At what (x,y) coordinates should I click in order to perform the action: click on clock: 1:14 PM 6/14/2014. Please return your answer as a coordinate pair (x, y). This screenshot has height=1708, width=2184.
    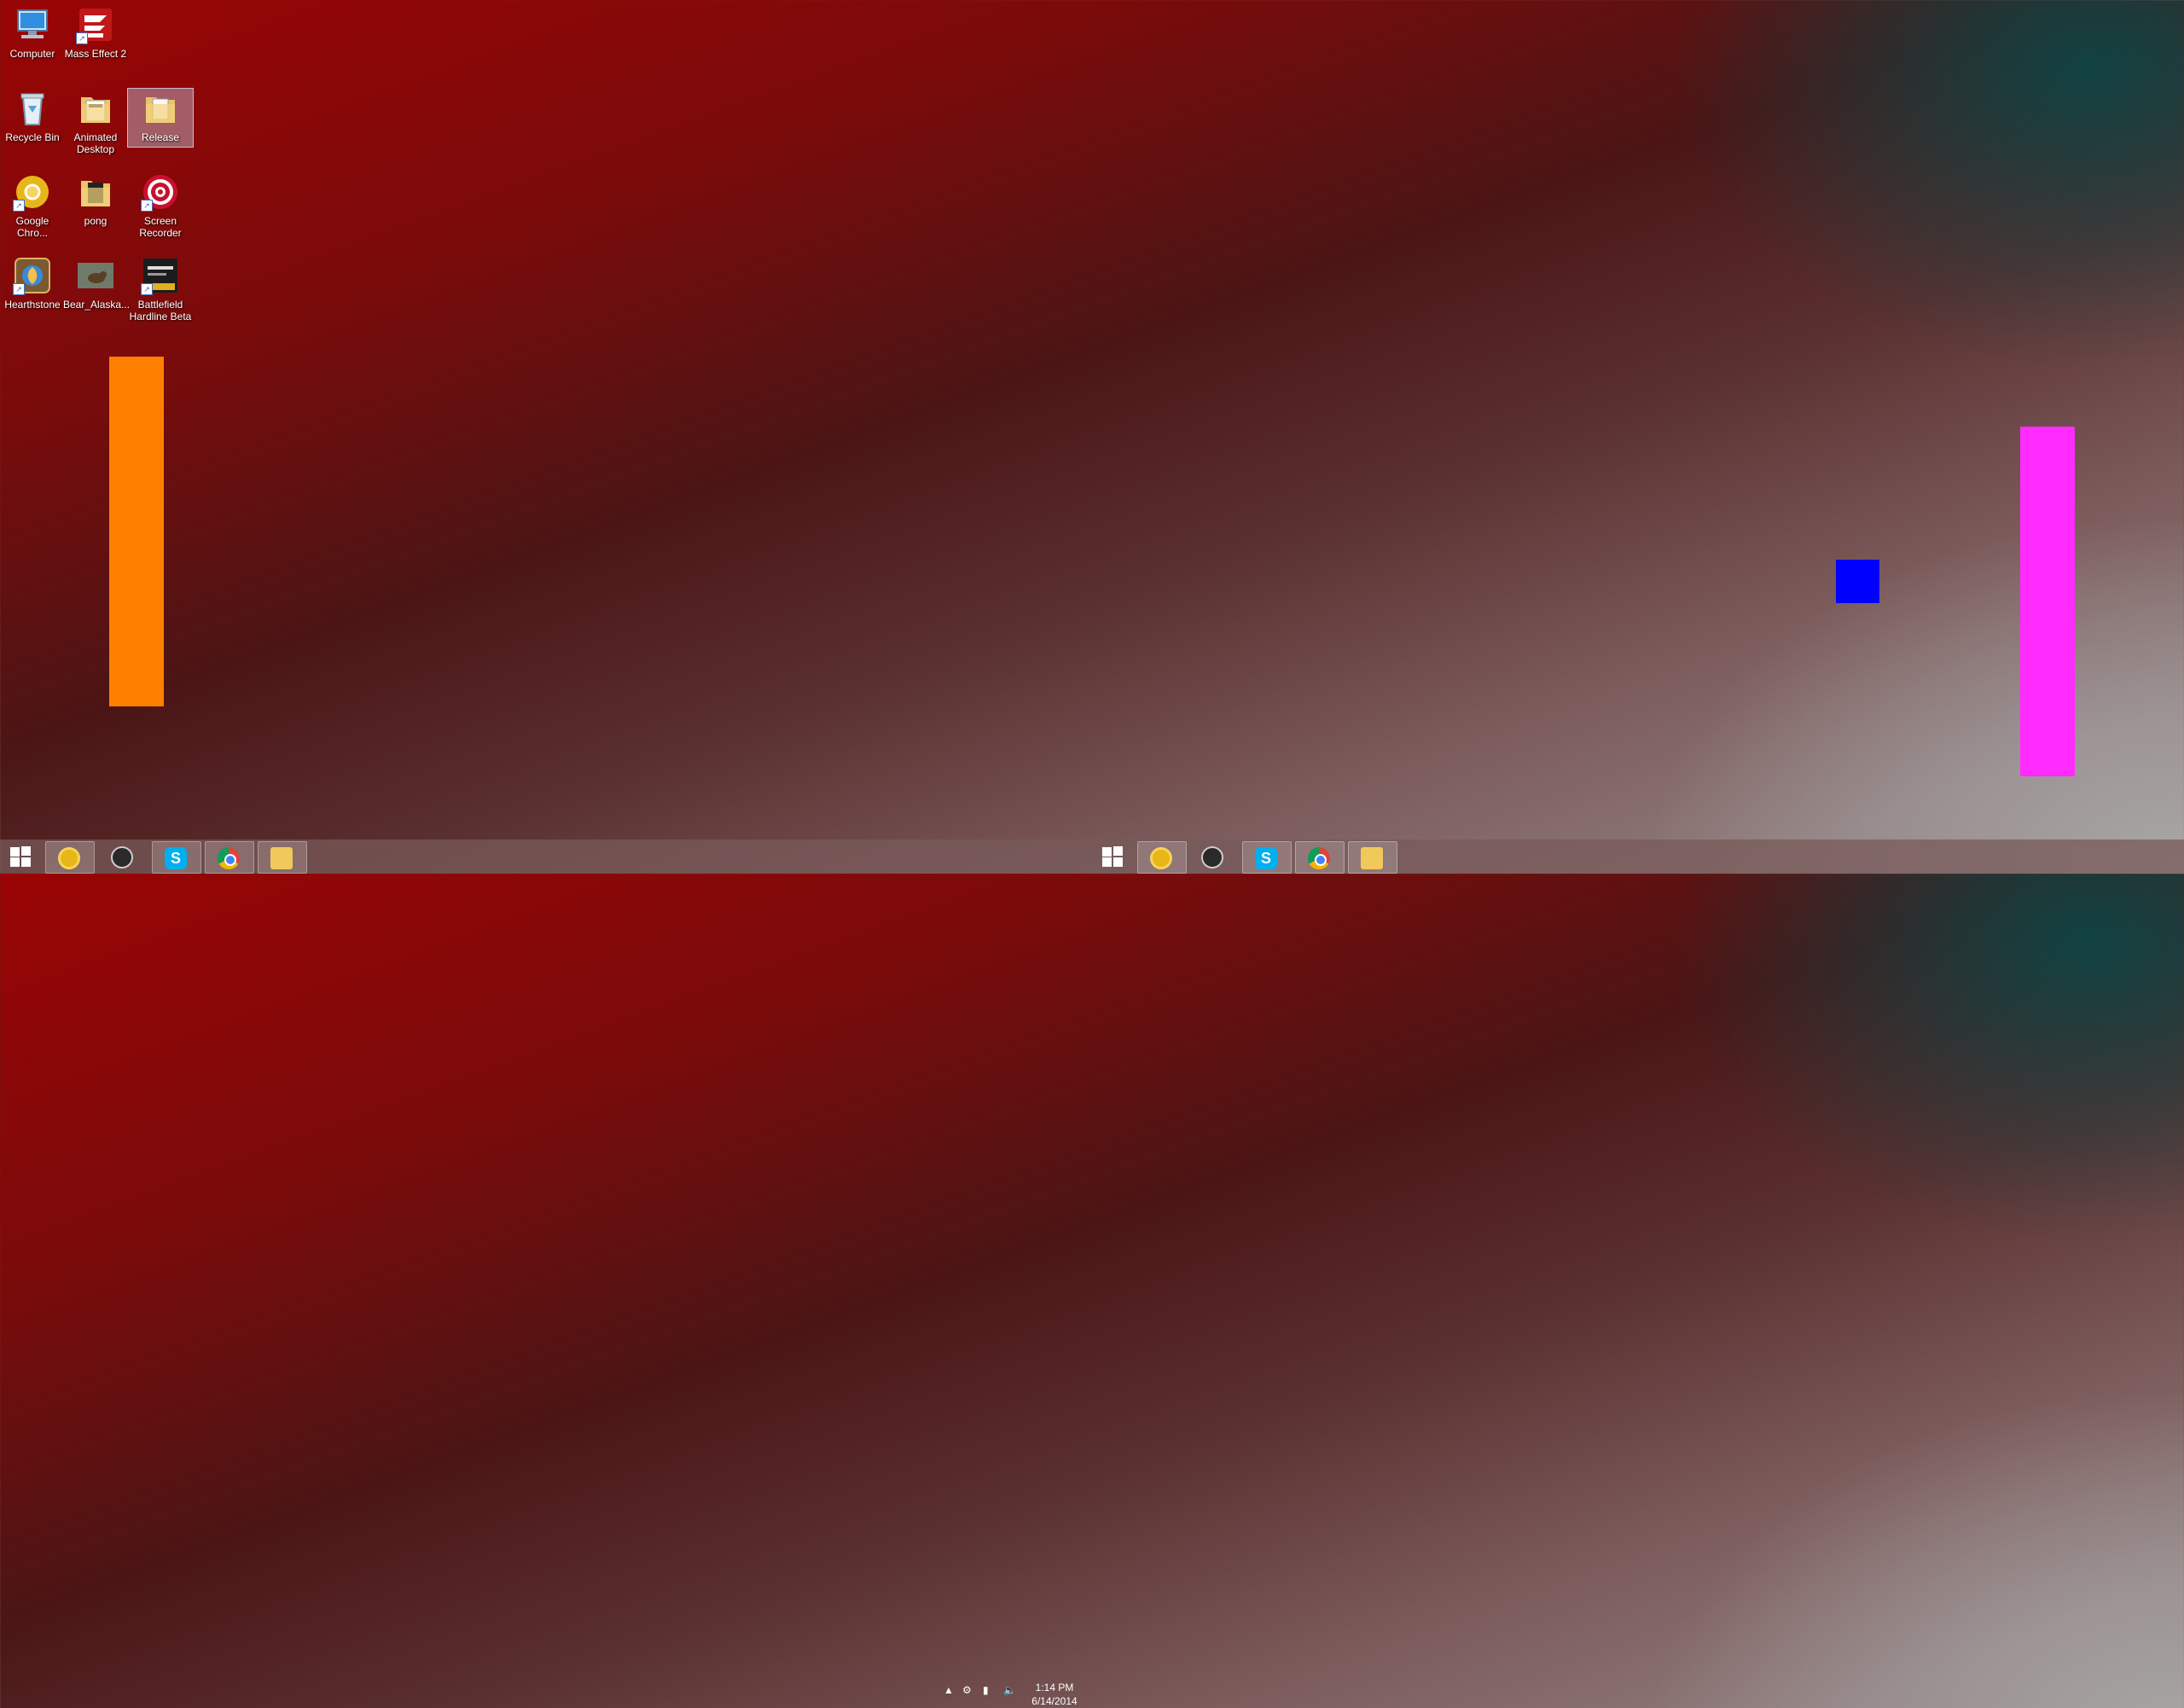
    Looking at the image, I should click on (1054, 1695).